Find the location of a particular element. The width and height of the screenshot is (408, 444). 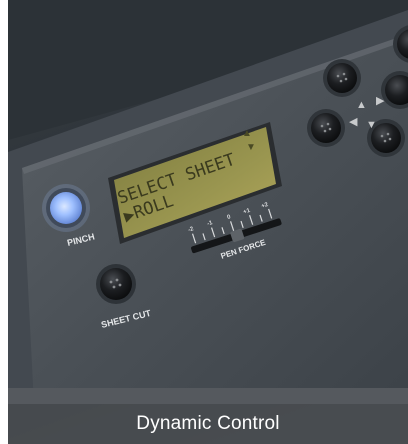

caption-text: Dynamic Control is located at coordinates (208, 423).